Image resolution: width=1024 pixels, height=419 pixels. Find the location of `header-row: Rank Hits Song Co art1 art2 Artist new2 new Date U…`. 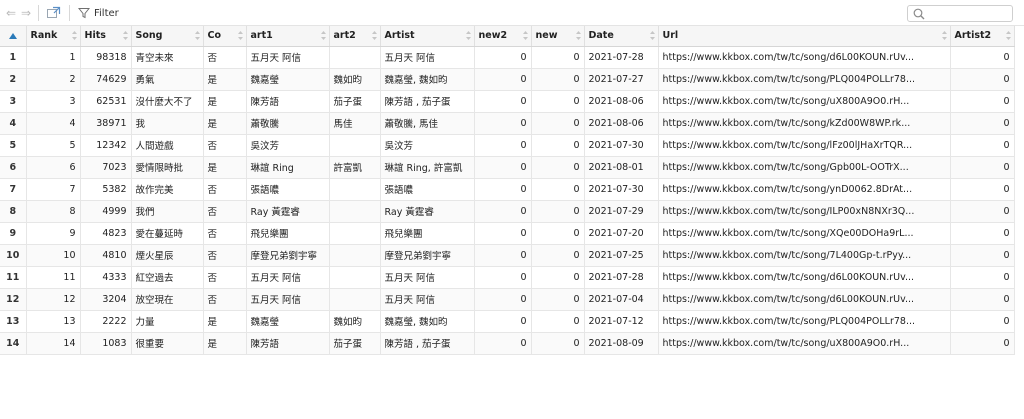

header-row: Rank Hits Song Co art1 art2 Artist new2 new Date U… is located at coordinates (507, 36).